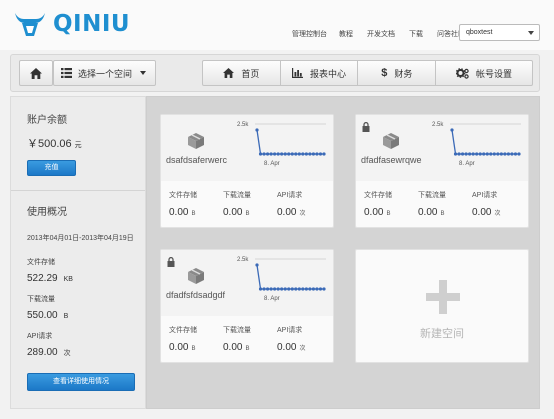  I want to click on top-header: QINIU 管理控制台 教程 开发文档 下载 问答社区 qboxtest, so click(277, 25).